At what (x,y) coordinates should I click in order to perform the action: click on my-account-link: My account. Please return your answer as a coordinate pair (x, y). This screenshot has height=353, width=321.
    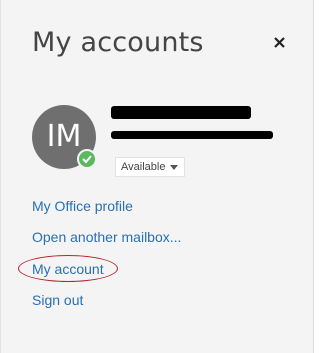
    Looking at the image, I should click on (68, 269).